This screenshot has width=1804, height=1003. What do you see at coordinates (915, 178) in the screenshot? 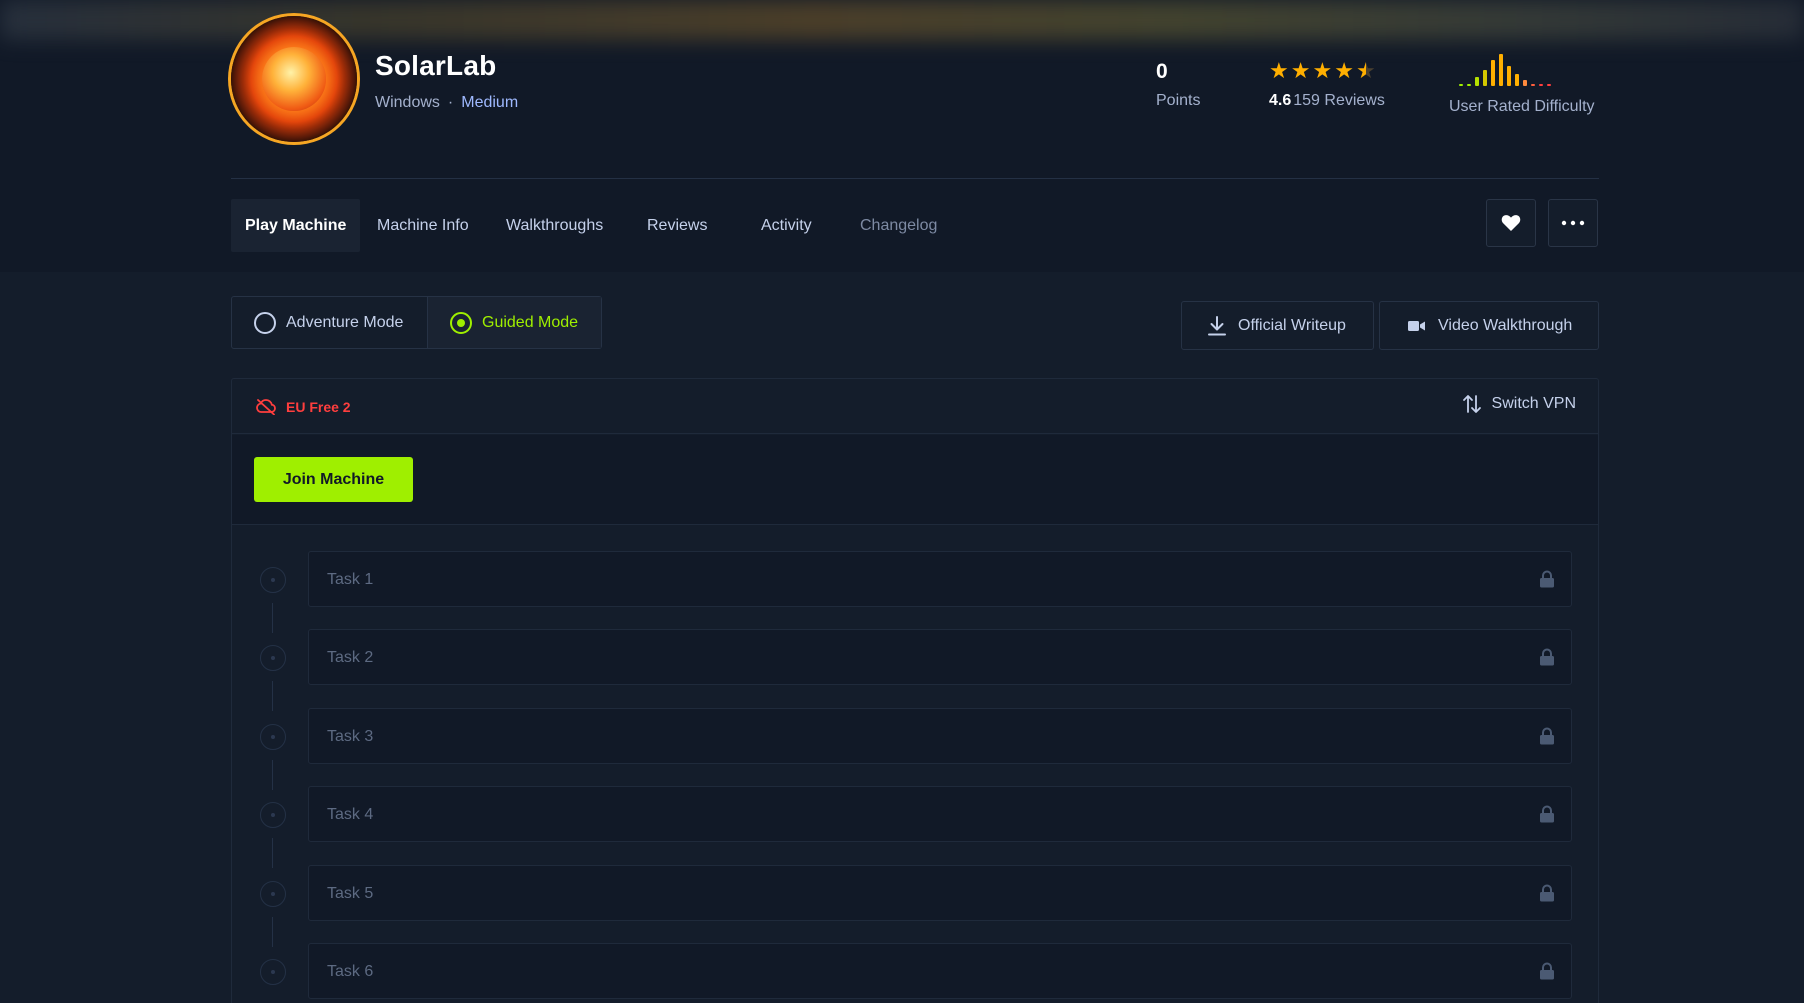
I see `header-divider` at bounding box center [915, 178].